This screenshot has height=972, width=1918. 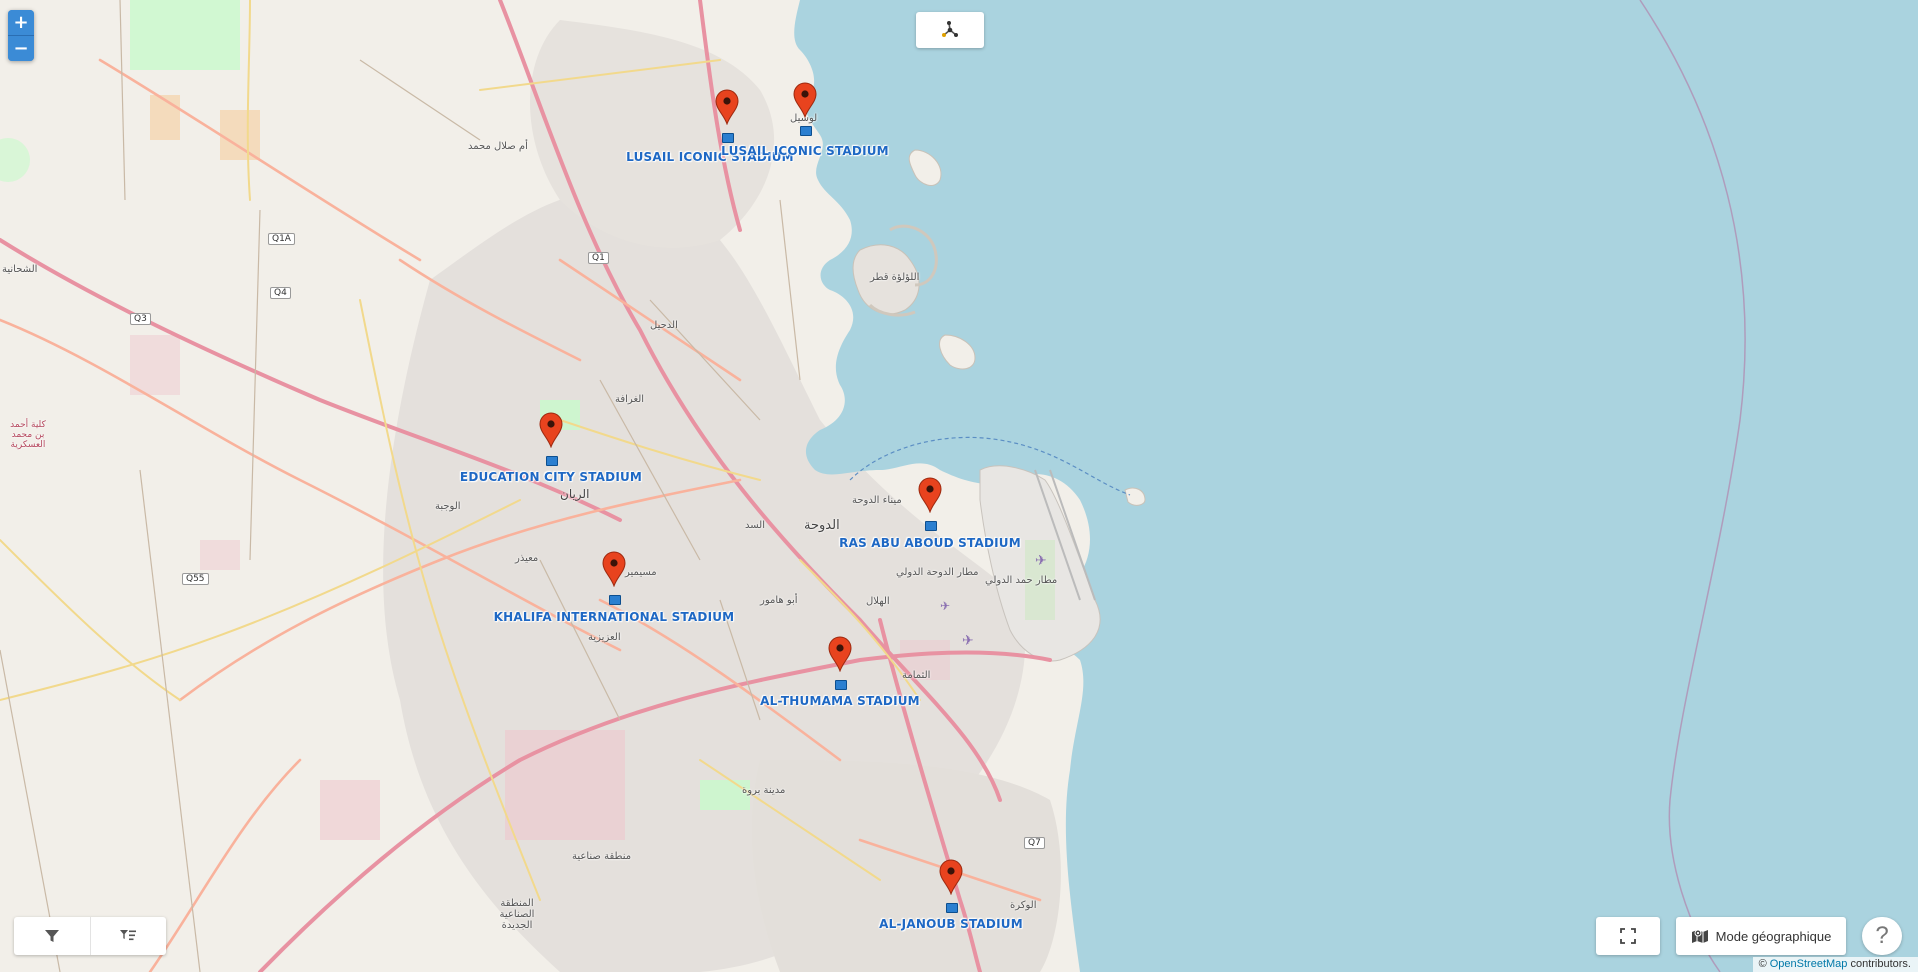 I want to click on attribution-prefix: ©, so click(x=1764, y=964).